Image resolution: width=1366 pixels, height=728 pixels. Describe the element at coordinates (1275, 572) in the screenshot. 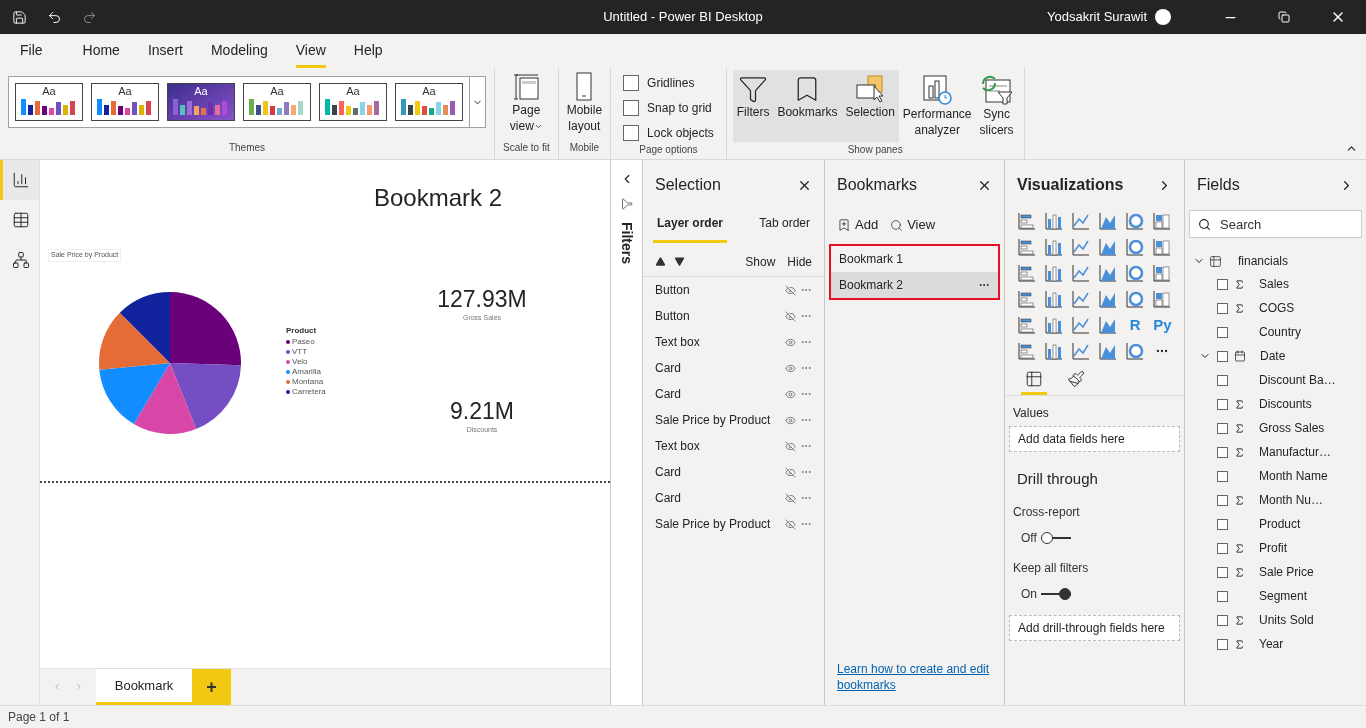

I see `field-item: Sale Price` at that location.